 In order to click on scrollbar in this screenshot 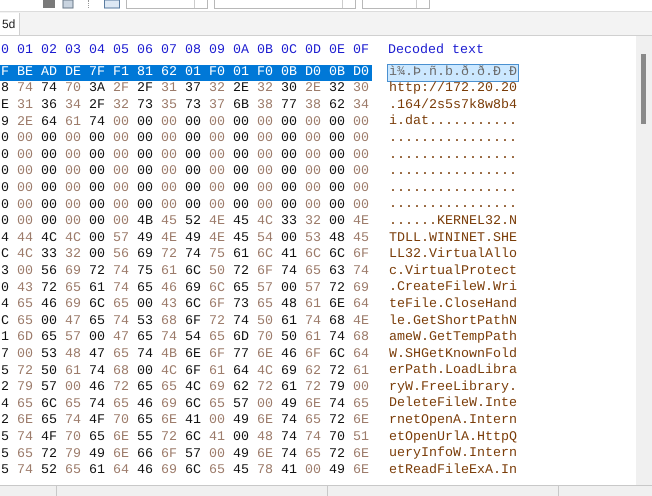, I will do `click(644, 260)`.